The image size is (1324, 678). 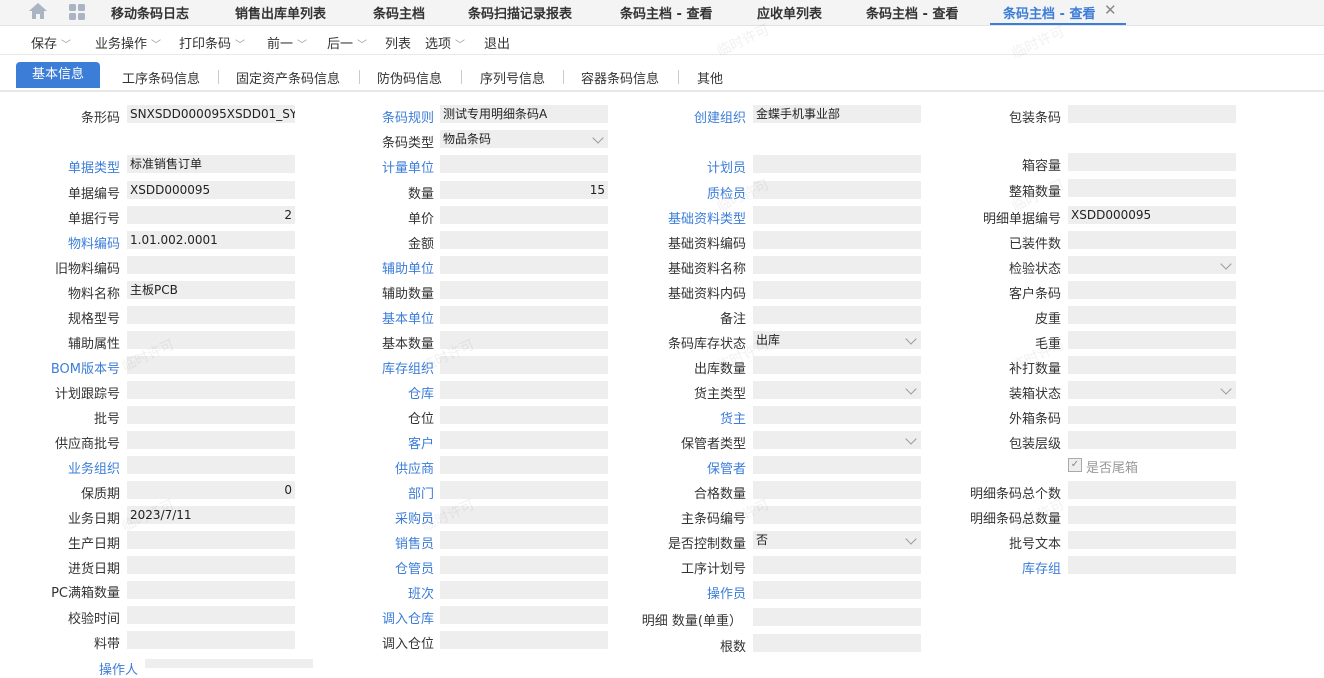 I want to click on label-base-unit: 基本单位, so click(x=384, y=317).